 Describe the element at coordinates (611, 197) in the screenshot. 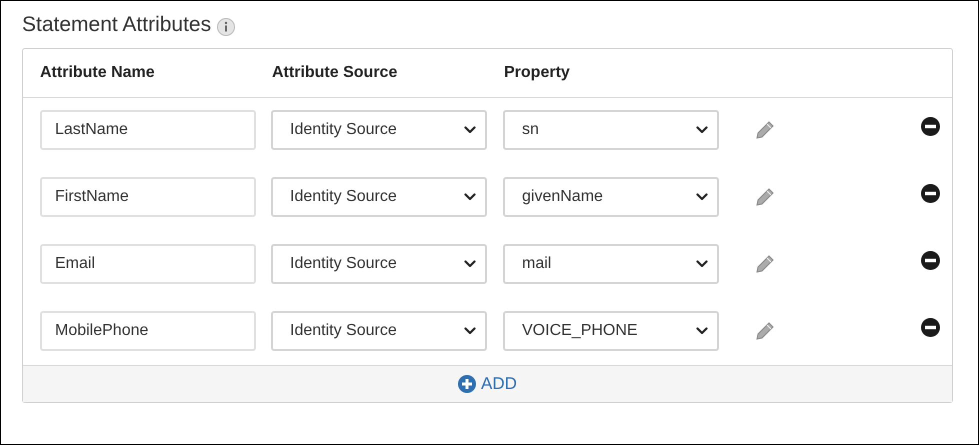

I see `property-select: givenName` at that location.